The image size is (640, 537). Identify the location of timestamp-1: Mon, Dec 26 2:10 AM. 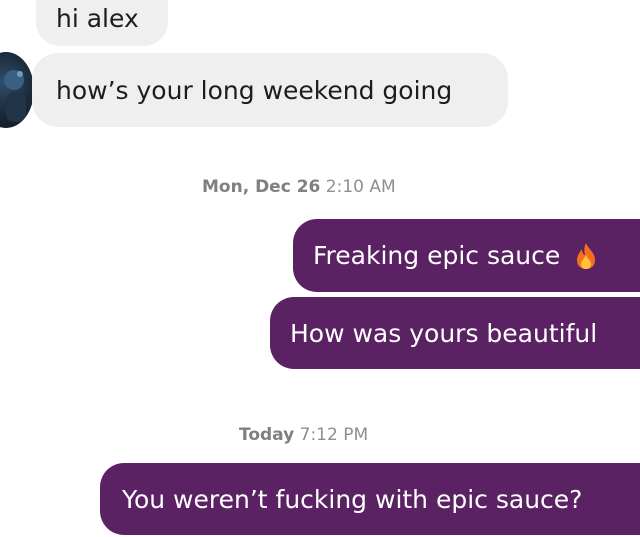
(299, 187).